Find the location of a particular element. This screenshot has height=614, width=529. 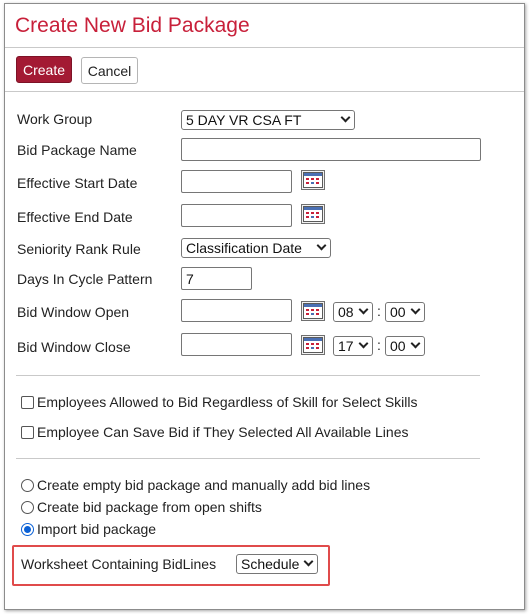

seniority-rank-rule-label: Seniority Rank Rule is located at coordinates (79, 249).